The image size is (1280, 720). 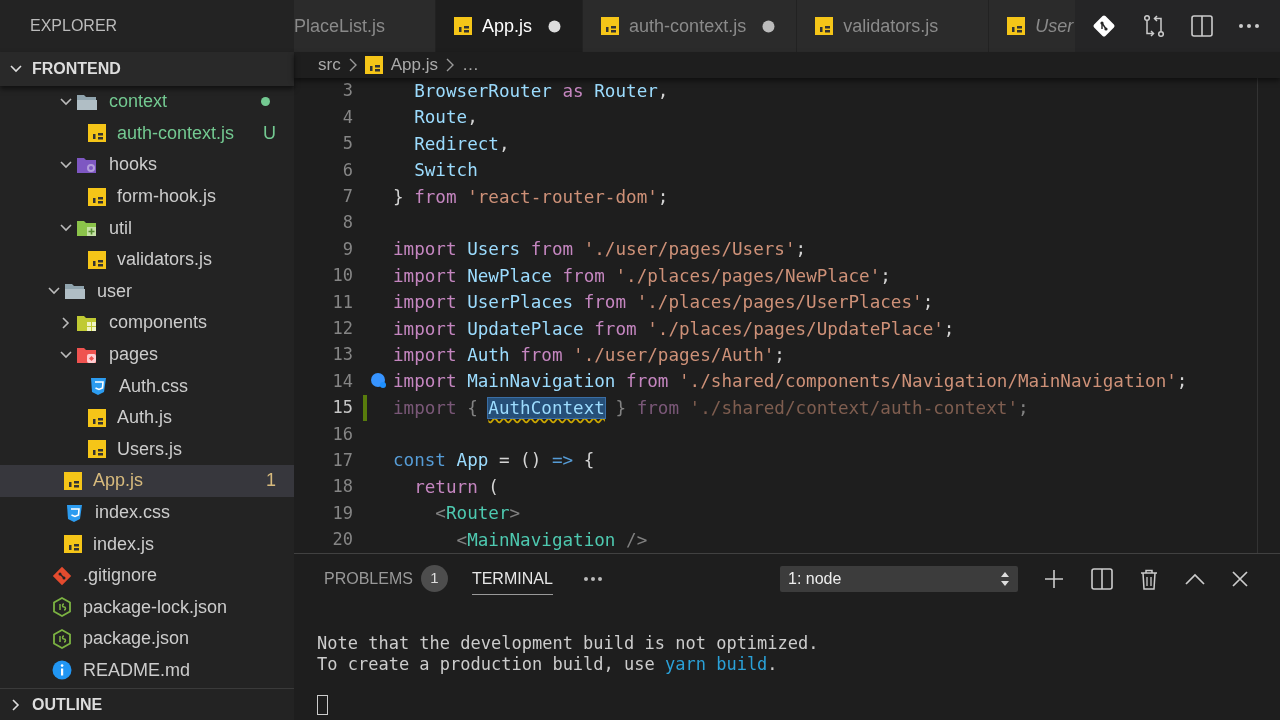 What do you see at coordinates (147, 165) in the screenshot?
I see `folder-item: hooks` at bounding box center [147, 165].